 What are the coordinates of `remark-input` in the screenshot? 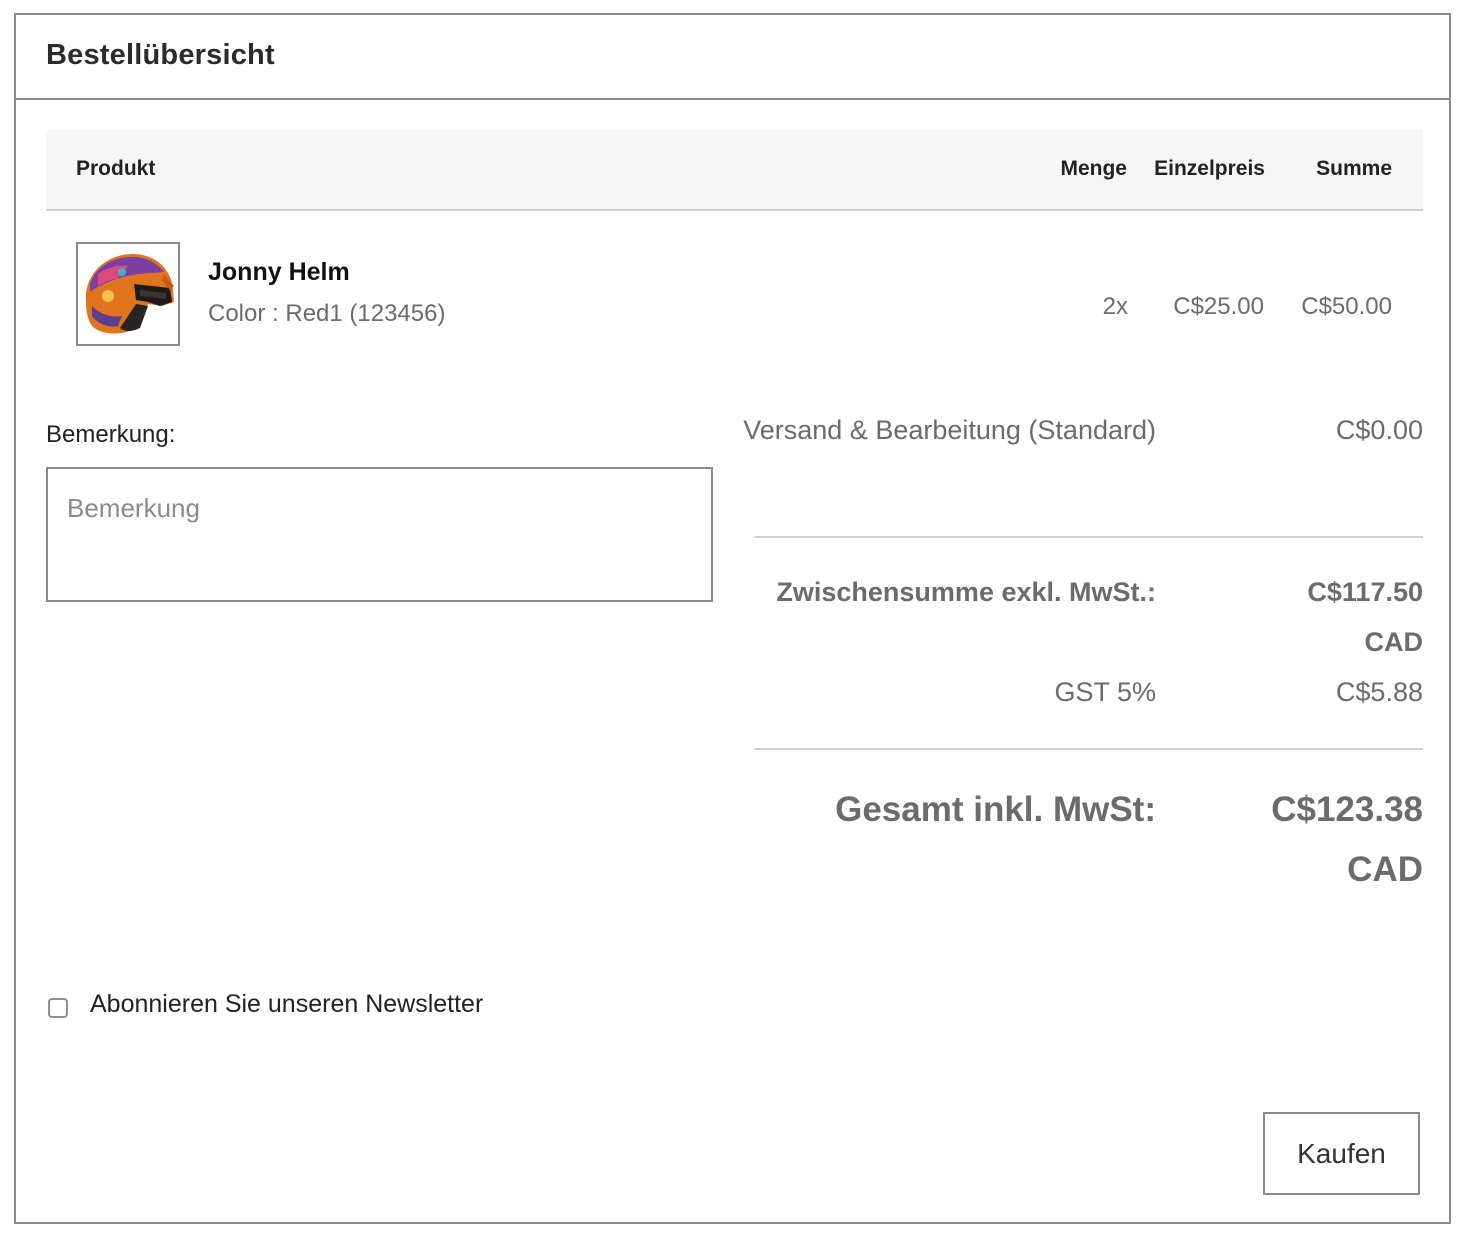 It's located at (379, 534).